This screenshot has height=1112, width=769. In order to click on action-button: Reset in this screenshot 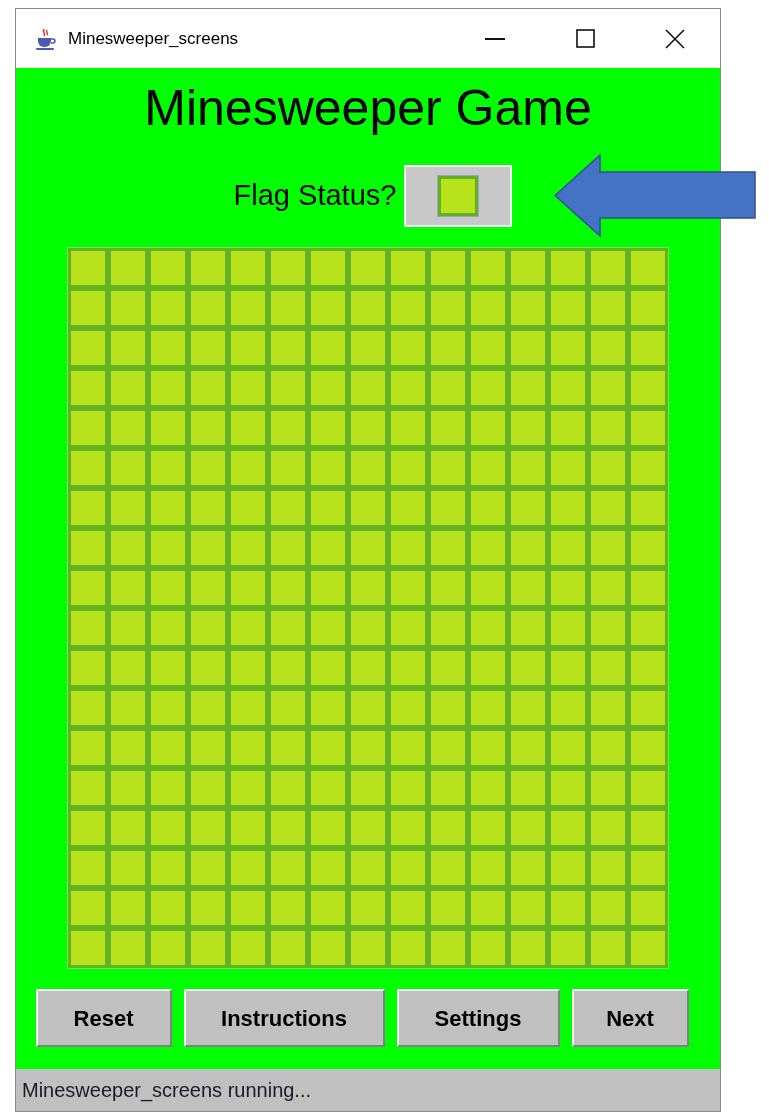, I will do `click(103, 1018)`.